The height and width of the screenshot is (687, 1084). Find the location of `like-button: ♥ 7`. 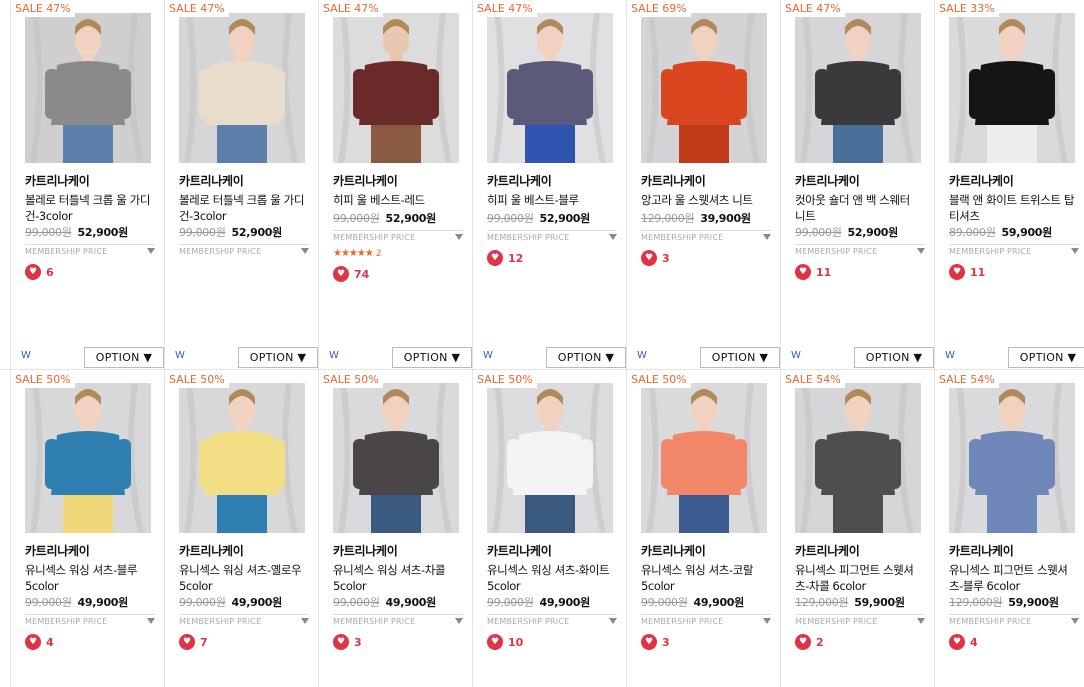

like-button: ♥ 7 is located at coordinates (193, 642).